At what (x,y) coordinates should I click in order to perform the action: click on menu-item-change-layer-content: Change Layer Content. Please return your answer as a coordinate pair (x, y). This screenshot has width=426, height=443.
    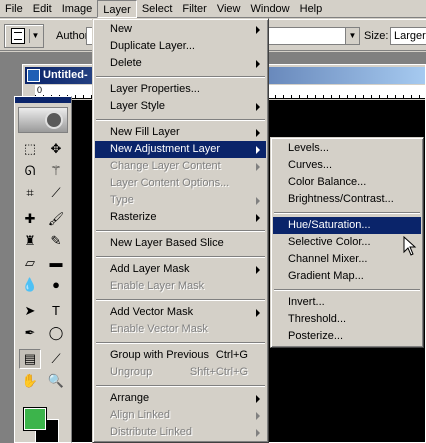
    Looking at the image, I should click on (180, 166).